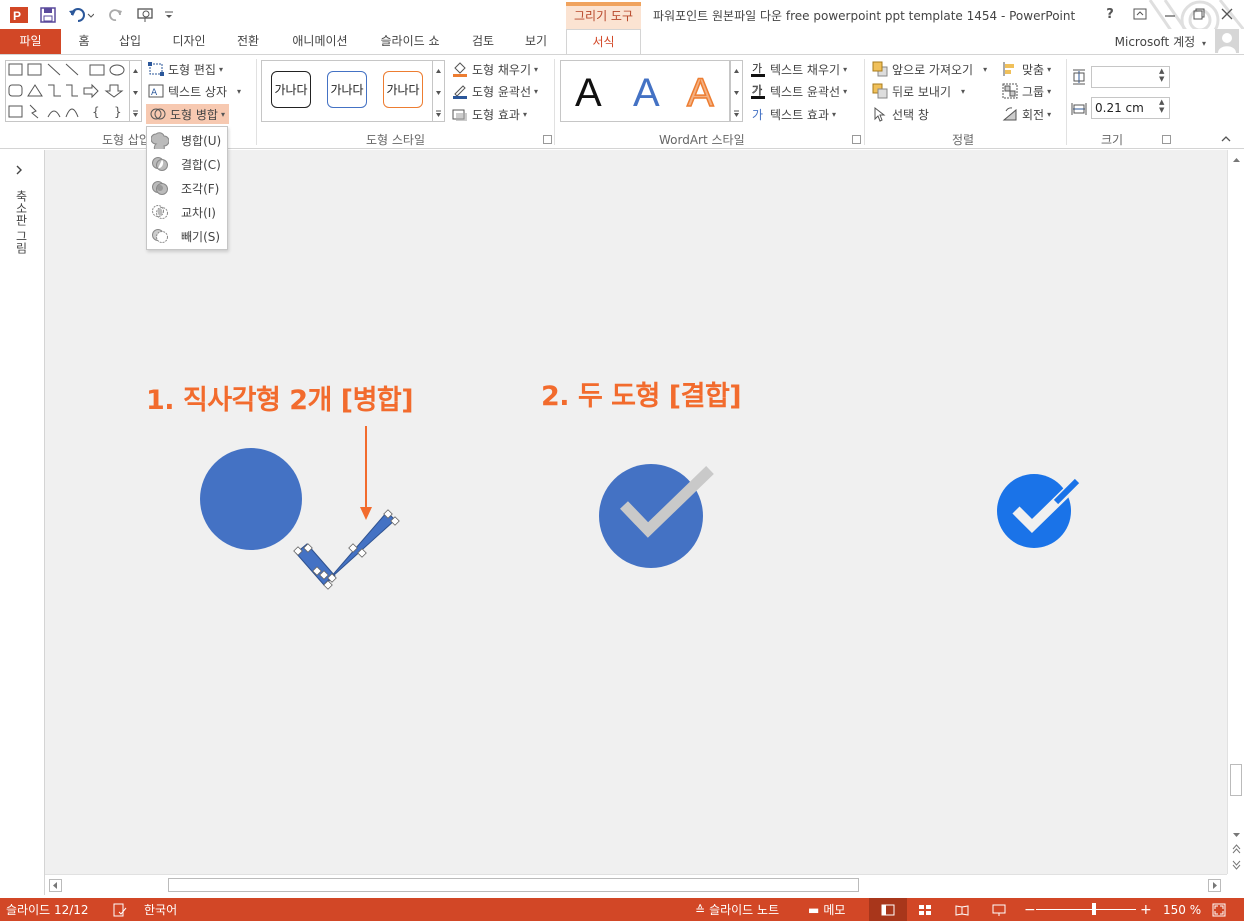 Image resolution: width=1244 pixels, height=921 pixels. I want to click on wordart-style-black: A, so click(588, 93).